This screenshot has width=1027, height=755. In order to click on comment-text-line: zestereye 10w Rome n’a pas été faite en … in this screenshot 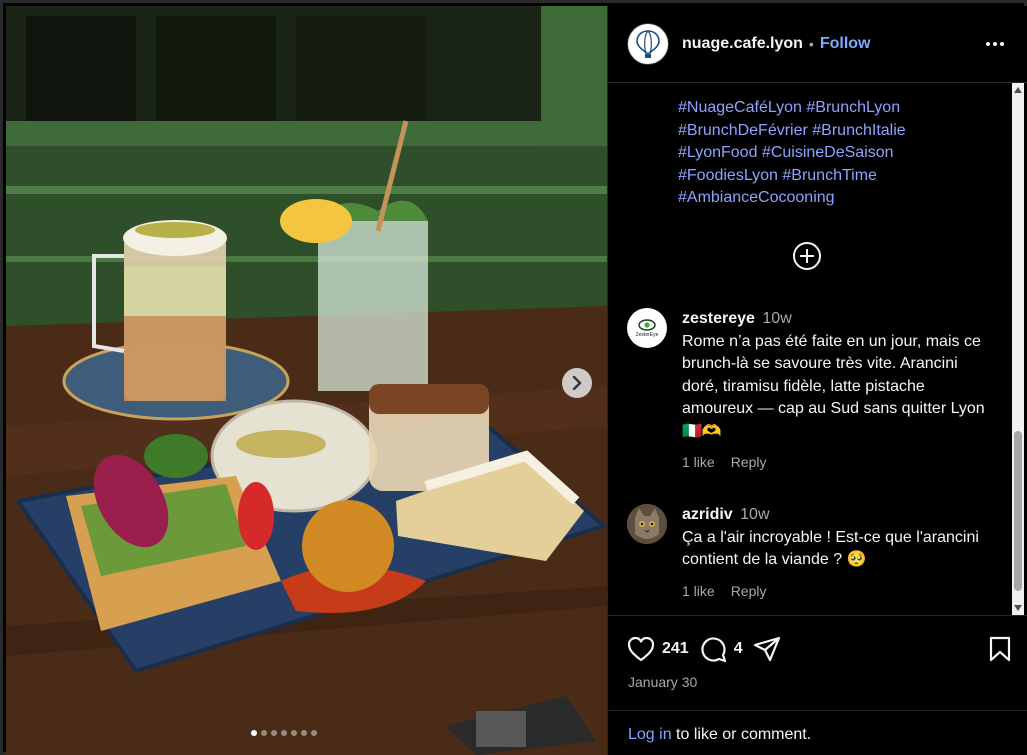, I will do `click(839, 375)`.